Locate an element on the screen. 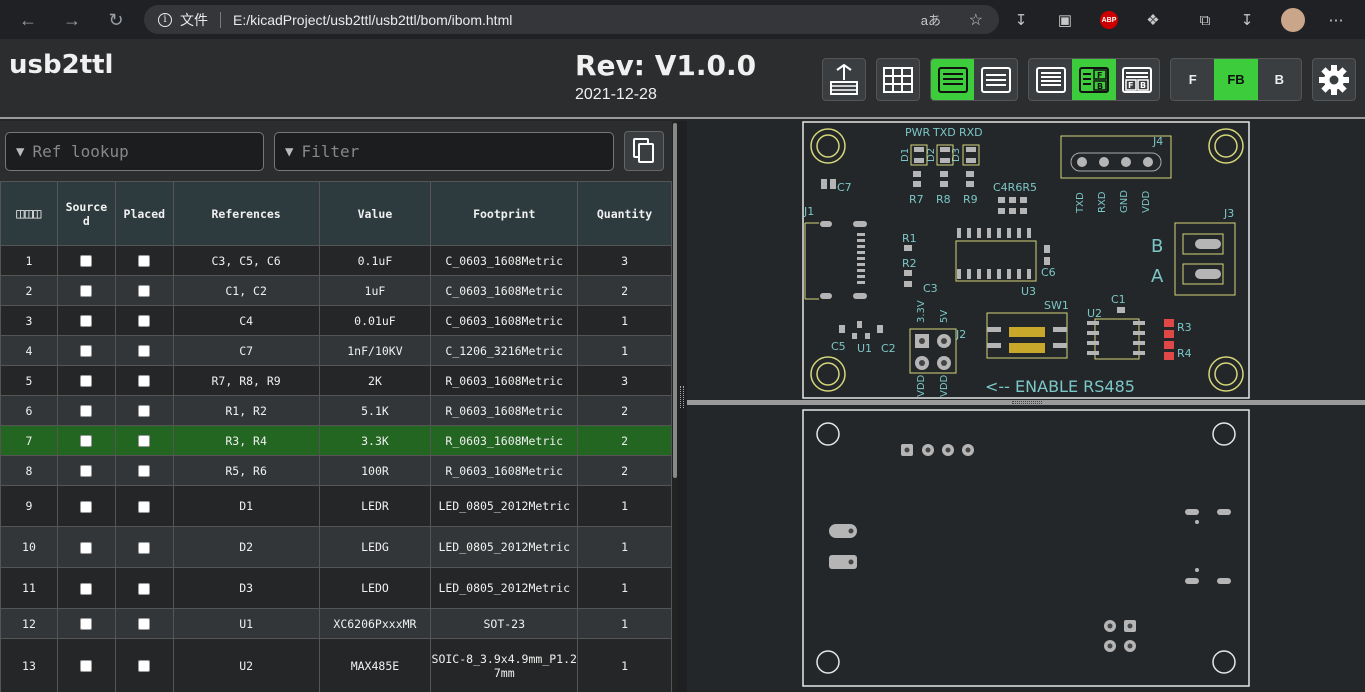  favorite-star-icon: ☆ is located at coordinates (976, 20).